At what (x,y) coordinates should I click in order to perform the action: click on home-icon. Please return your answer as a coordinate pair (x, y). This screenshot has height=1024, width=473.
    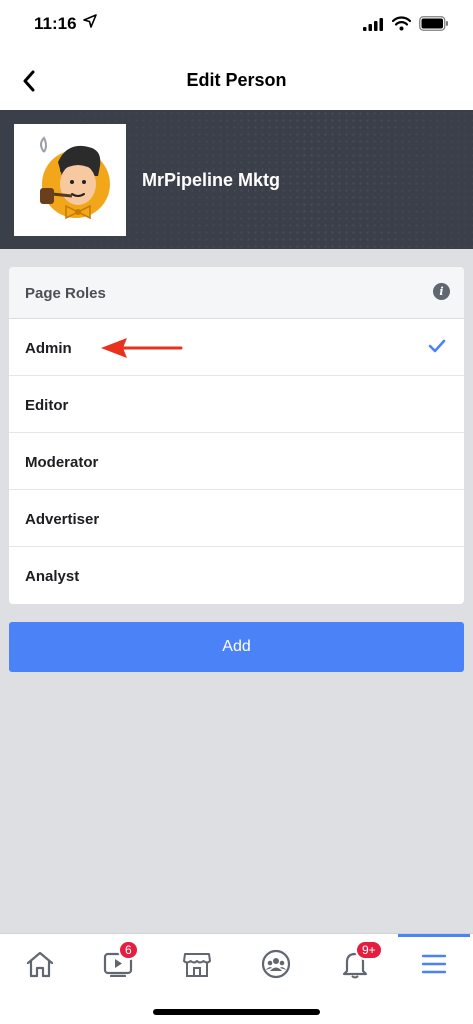
    Looking at the image, I should click on (40, 964).